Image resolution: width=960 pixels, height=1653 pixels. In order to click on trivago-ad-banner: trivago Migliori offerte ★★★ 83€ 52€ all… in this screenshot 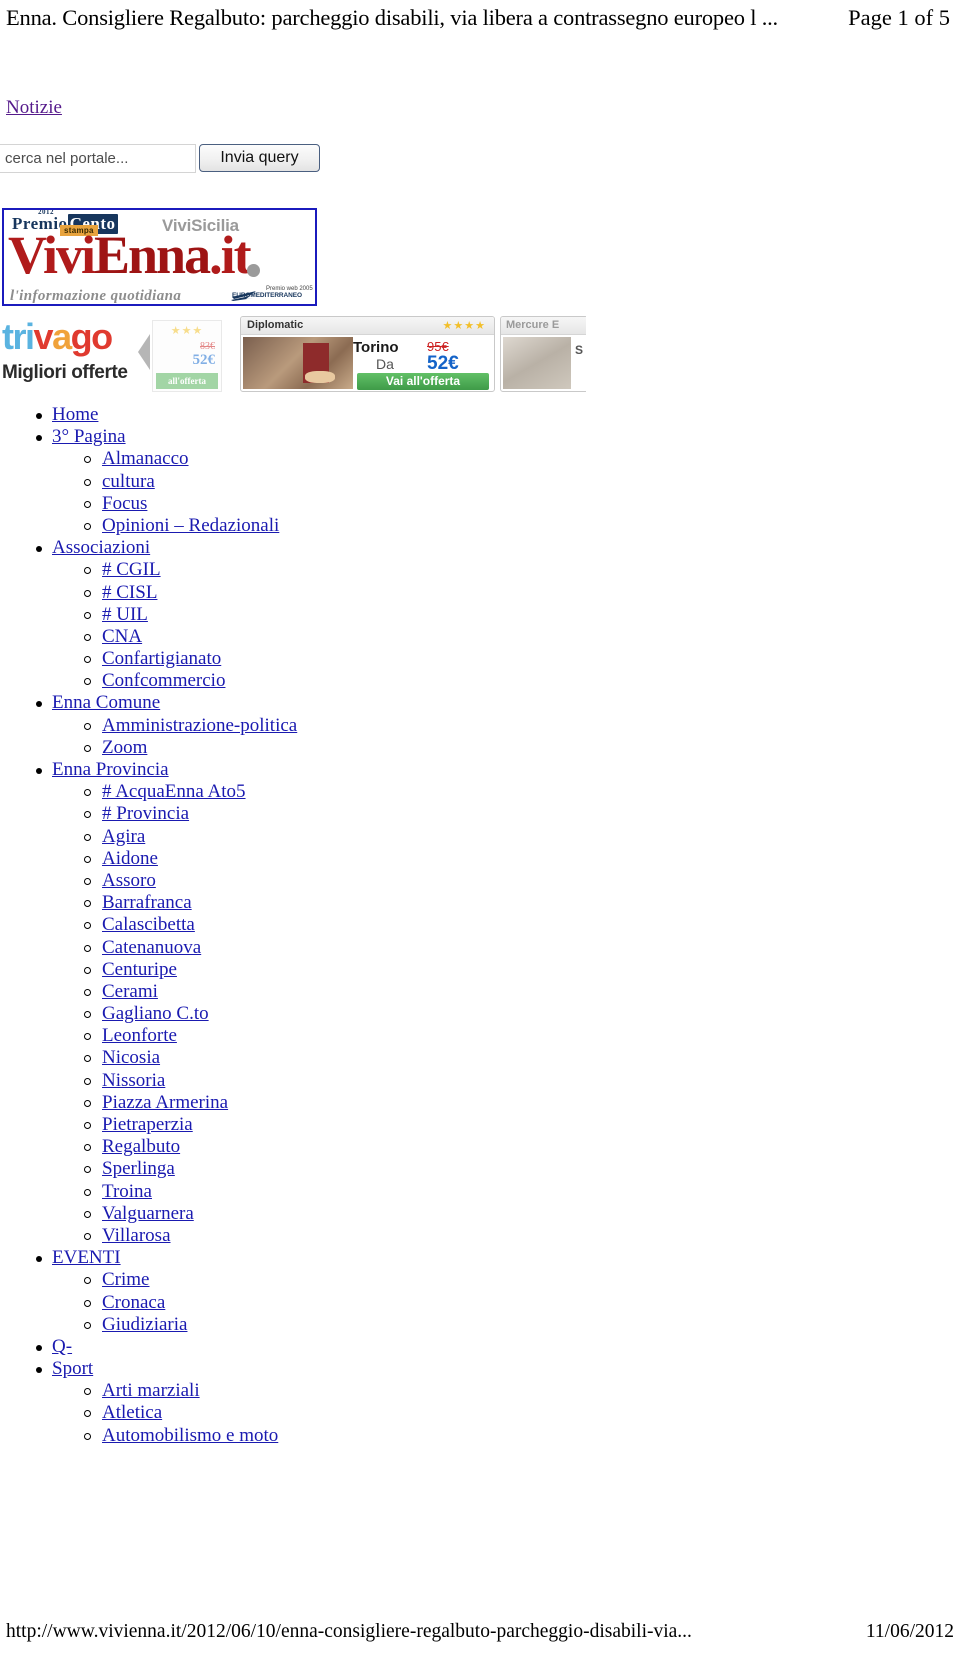, I will do `click(293, 352)`.